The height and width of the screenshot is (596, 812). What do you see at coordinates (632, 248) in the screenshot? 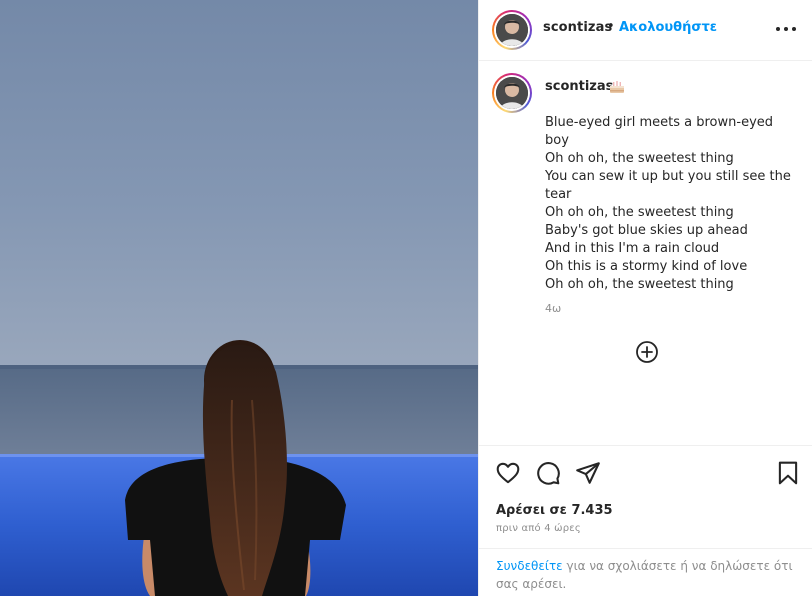
I see `caption-line: And in this I'm a rain cloud` at bounding box center [632, 248].